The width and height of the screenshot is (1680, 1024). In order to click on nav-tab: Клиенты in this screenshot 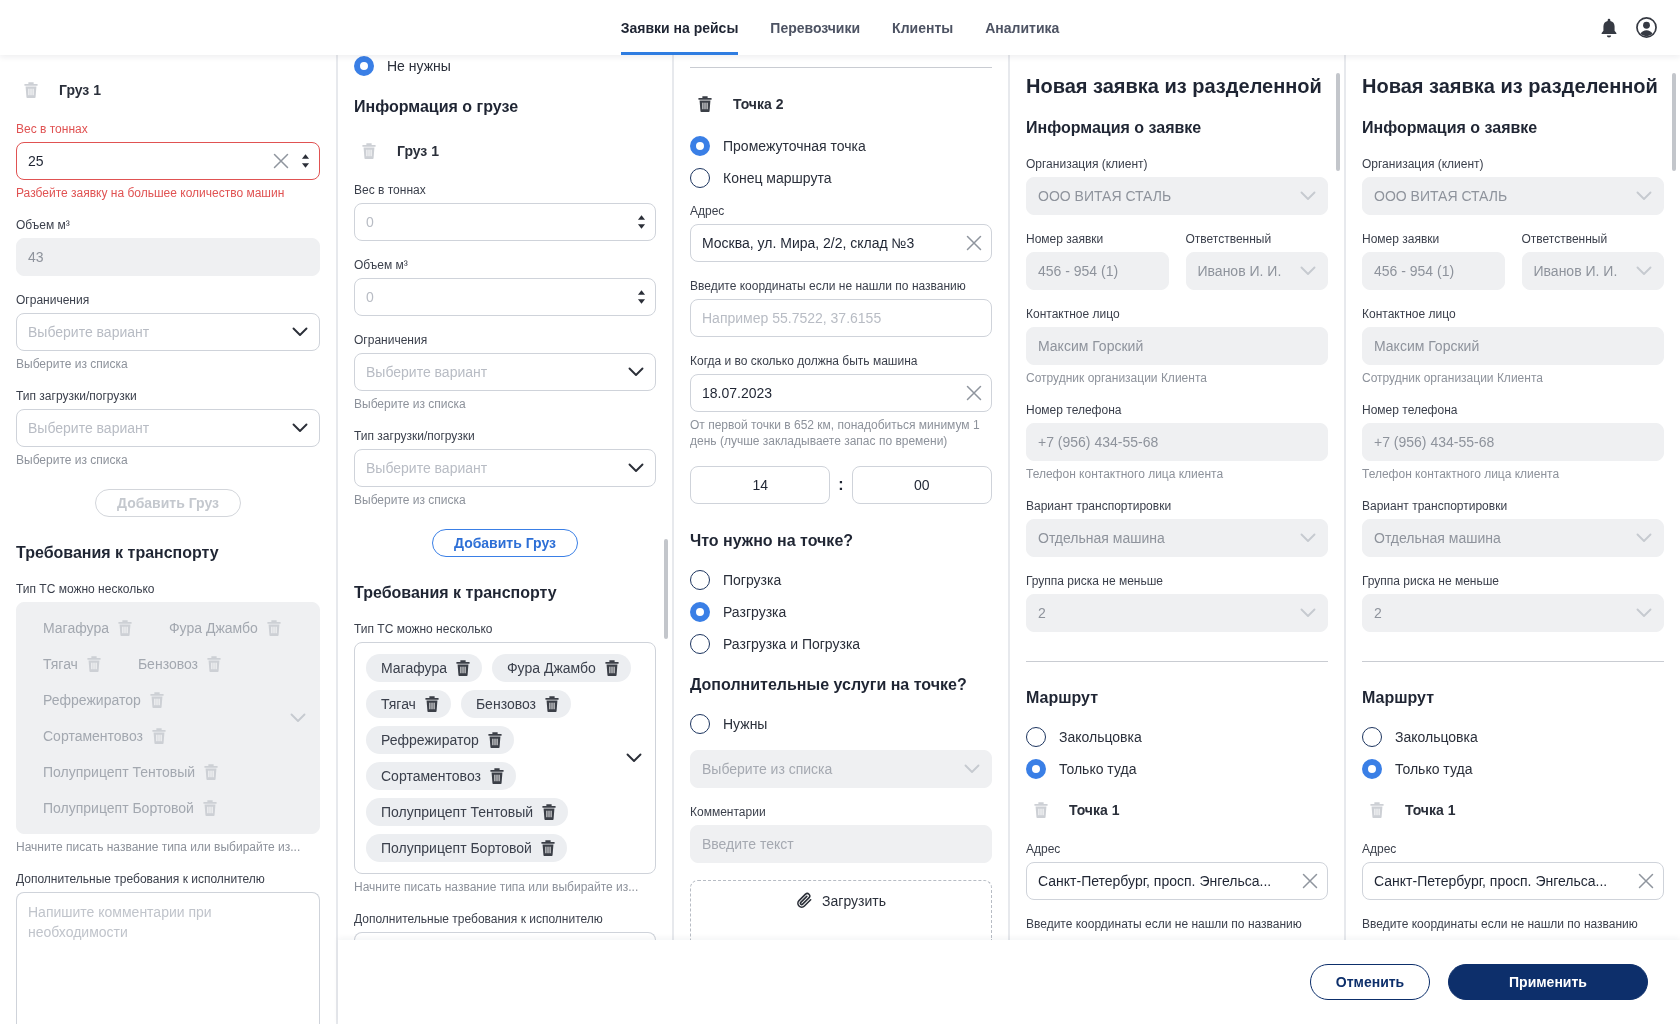, I will do `click(923, 27)`.